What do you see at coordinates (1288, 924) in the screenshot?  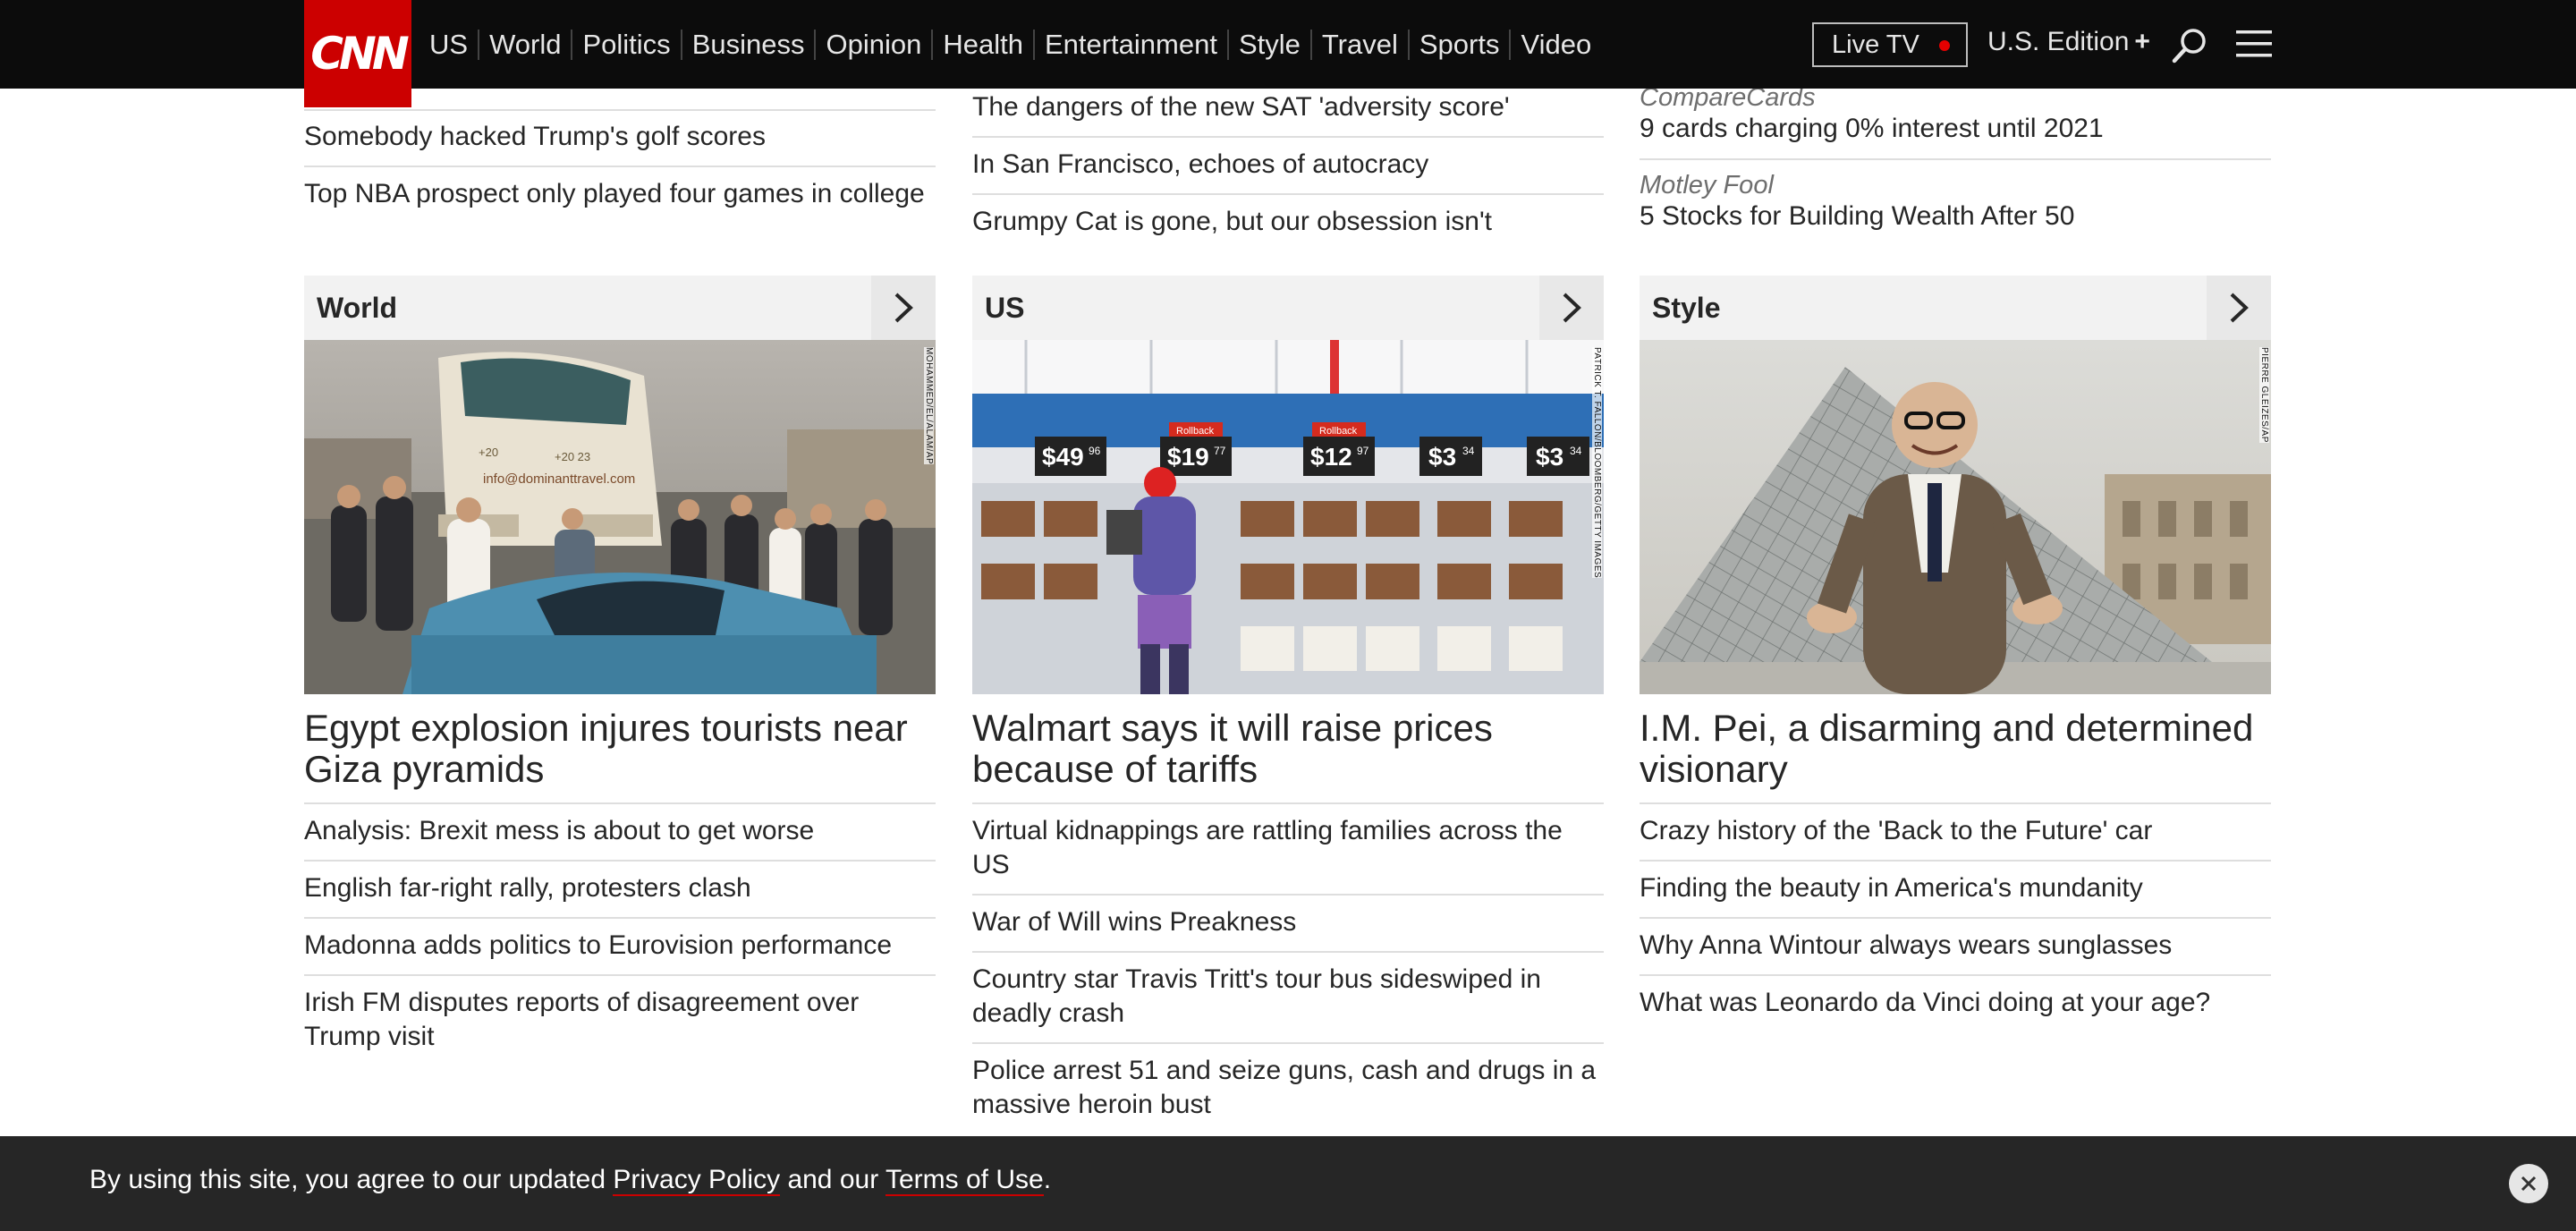 I see `list-item: War of Will wins Preakness` at bounding box center [1288, 924].